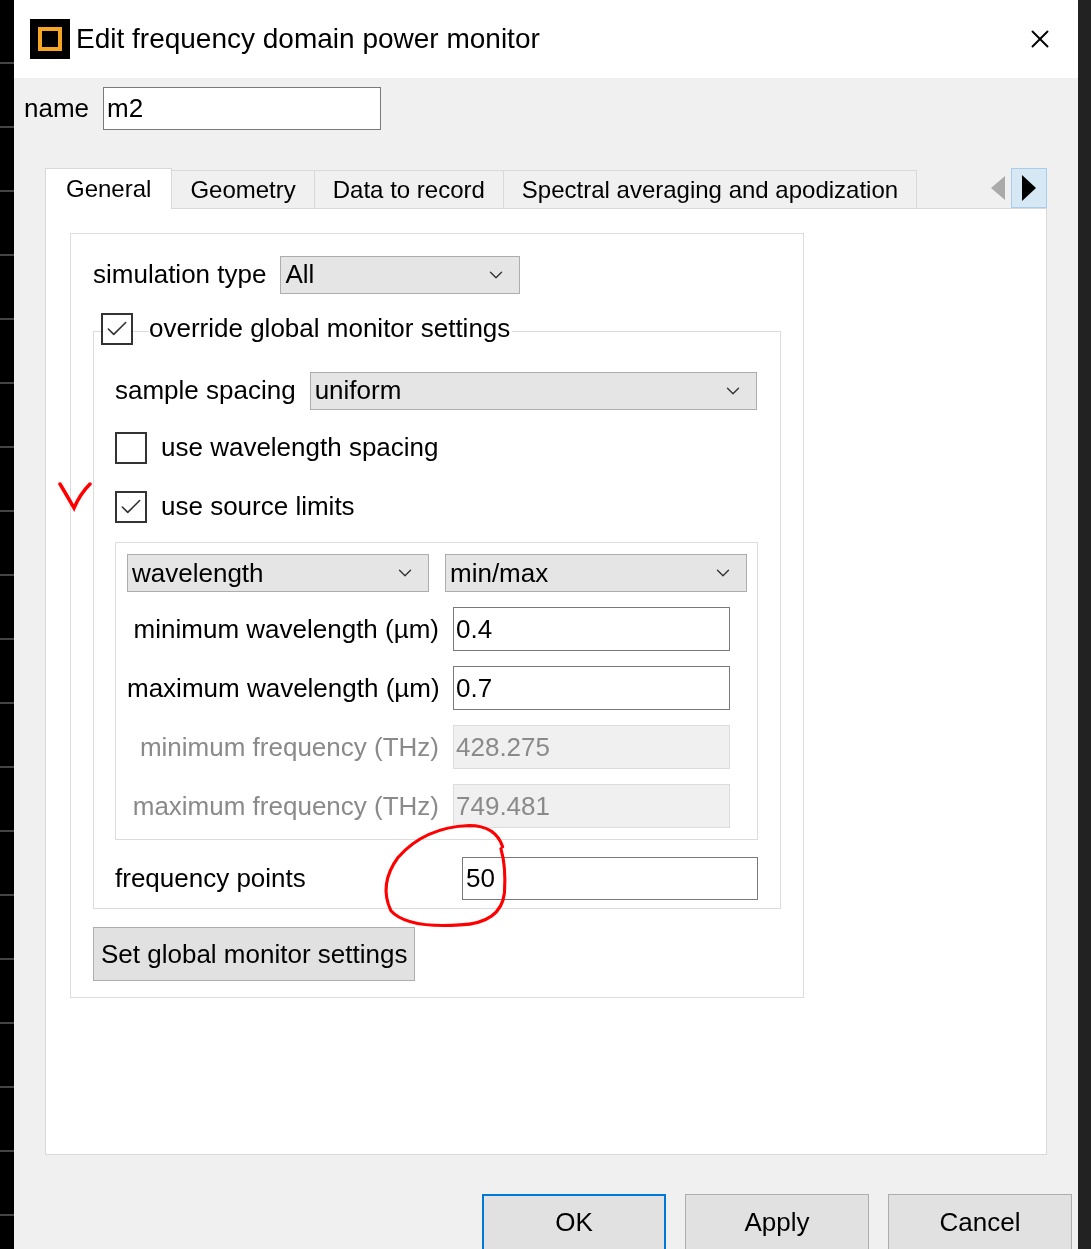  What do you see at coordinates (284, 688) in the screenshot?
I see `field-label: maximum wavelength (µm)` at bounding box center [284, 688].